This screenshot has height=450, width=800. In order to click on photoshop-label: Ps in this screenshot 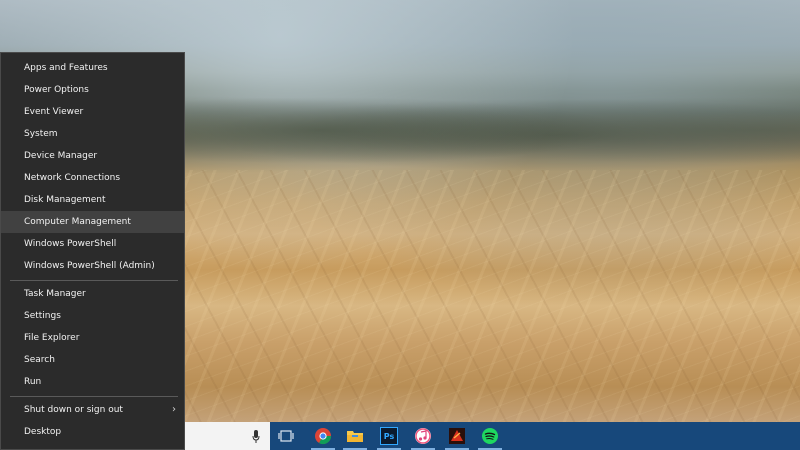, I will do `click(389, 436)`.